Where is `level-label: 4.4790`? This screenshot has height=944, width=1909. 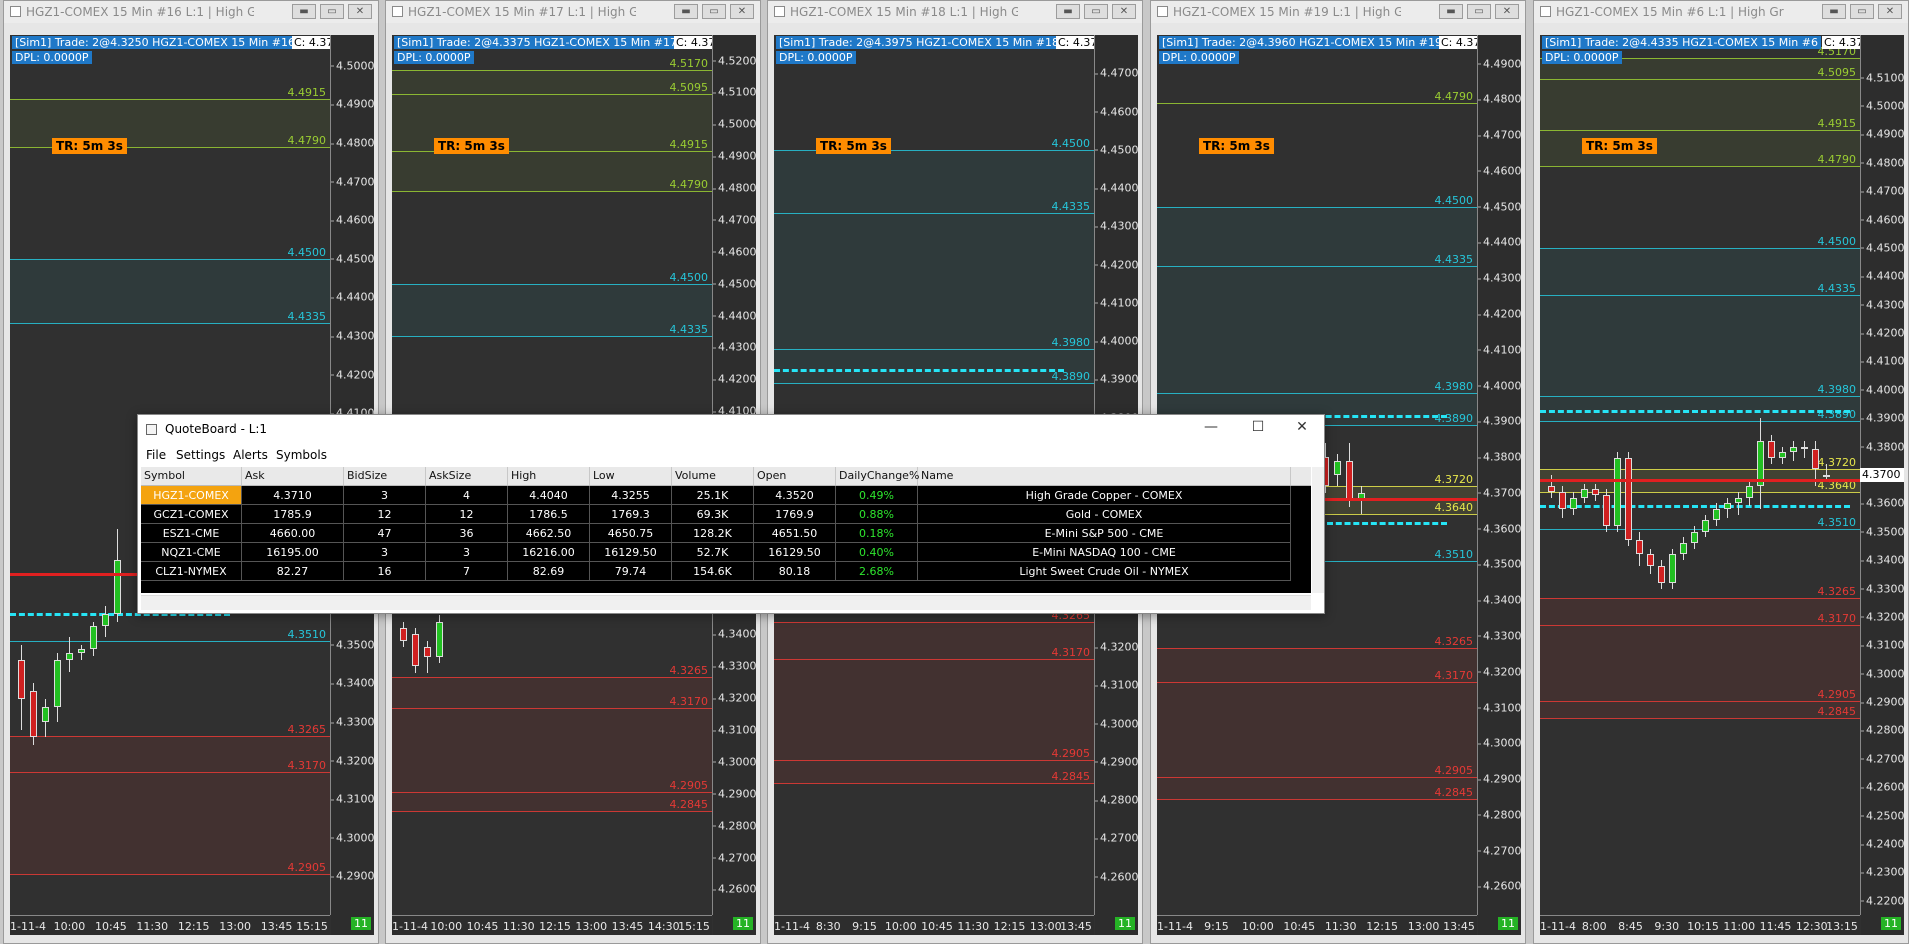 level-label: 4.4790 is located at coordinates (689, 185).